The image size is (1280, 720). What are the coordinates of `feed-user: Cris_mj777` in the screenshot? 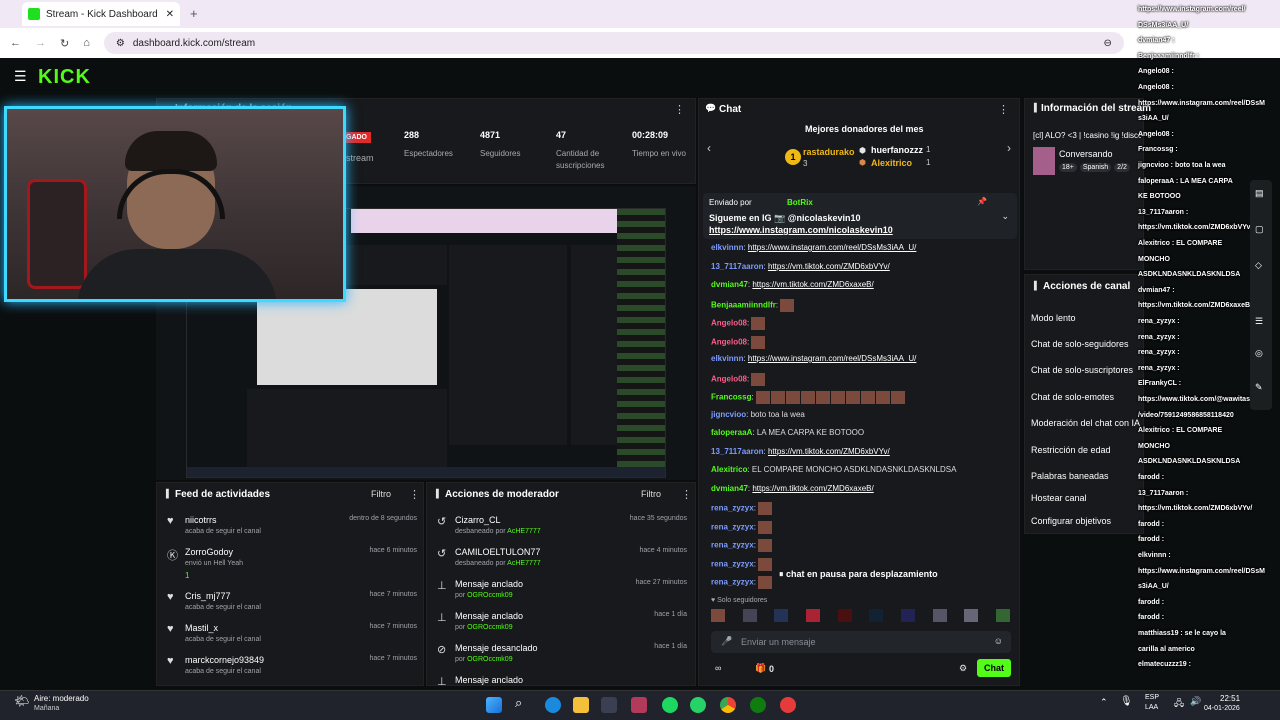 It's located at (208, 596).